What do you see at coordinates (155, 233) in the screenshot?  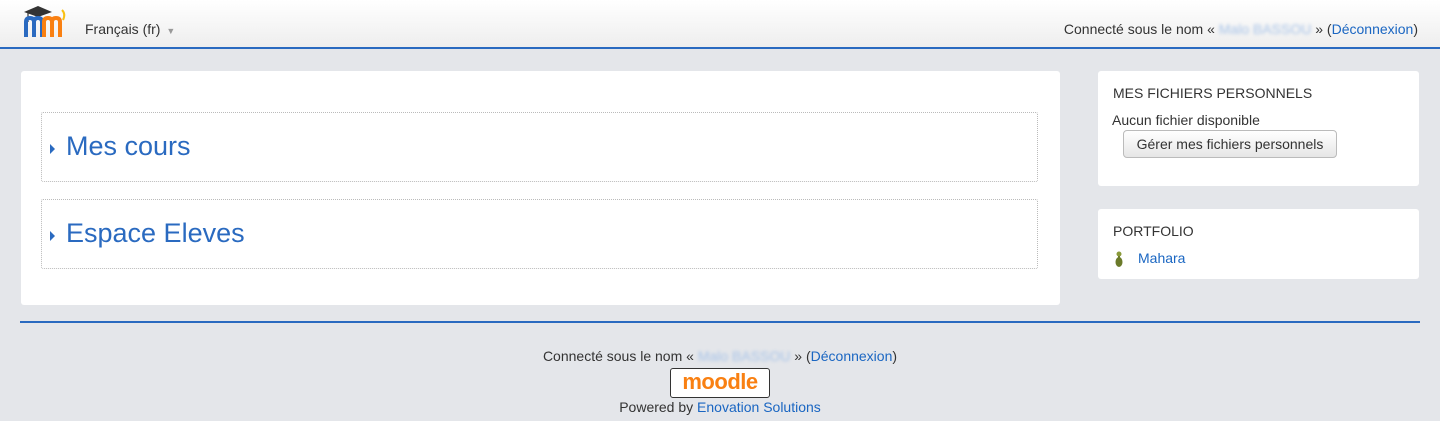 I see `category-title: Espace Eleves` at bounding box center [155, 233].